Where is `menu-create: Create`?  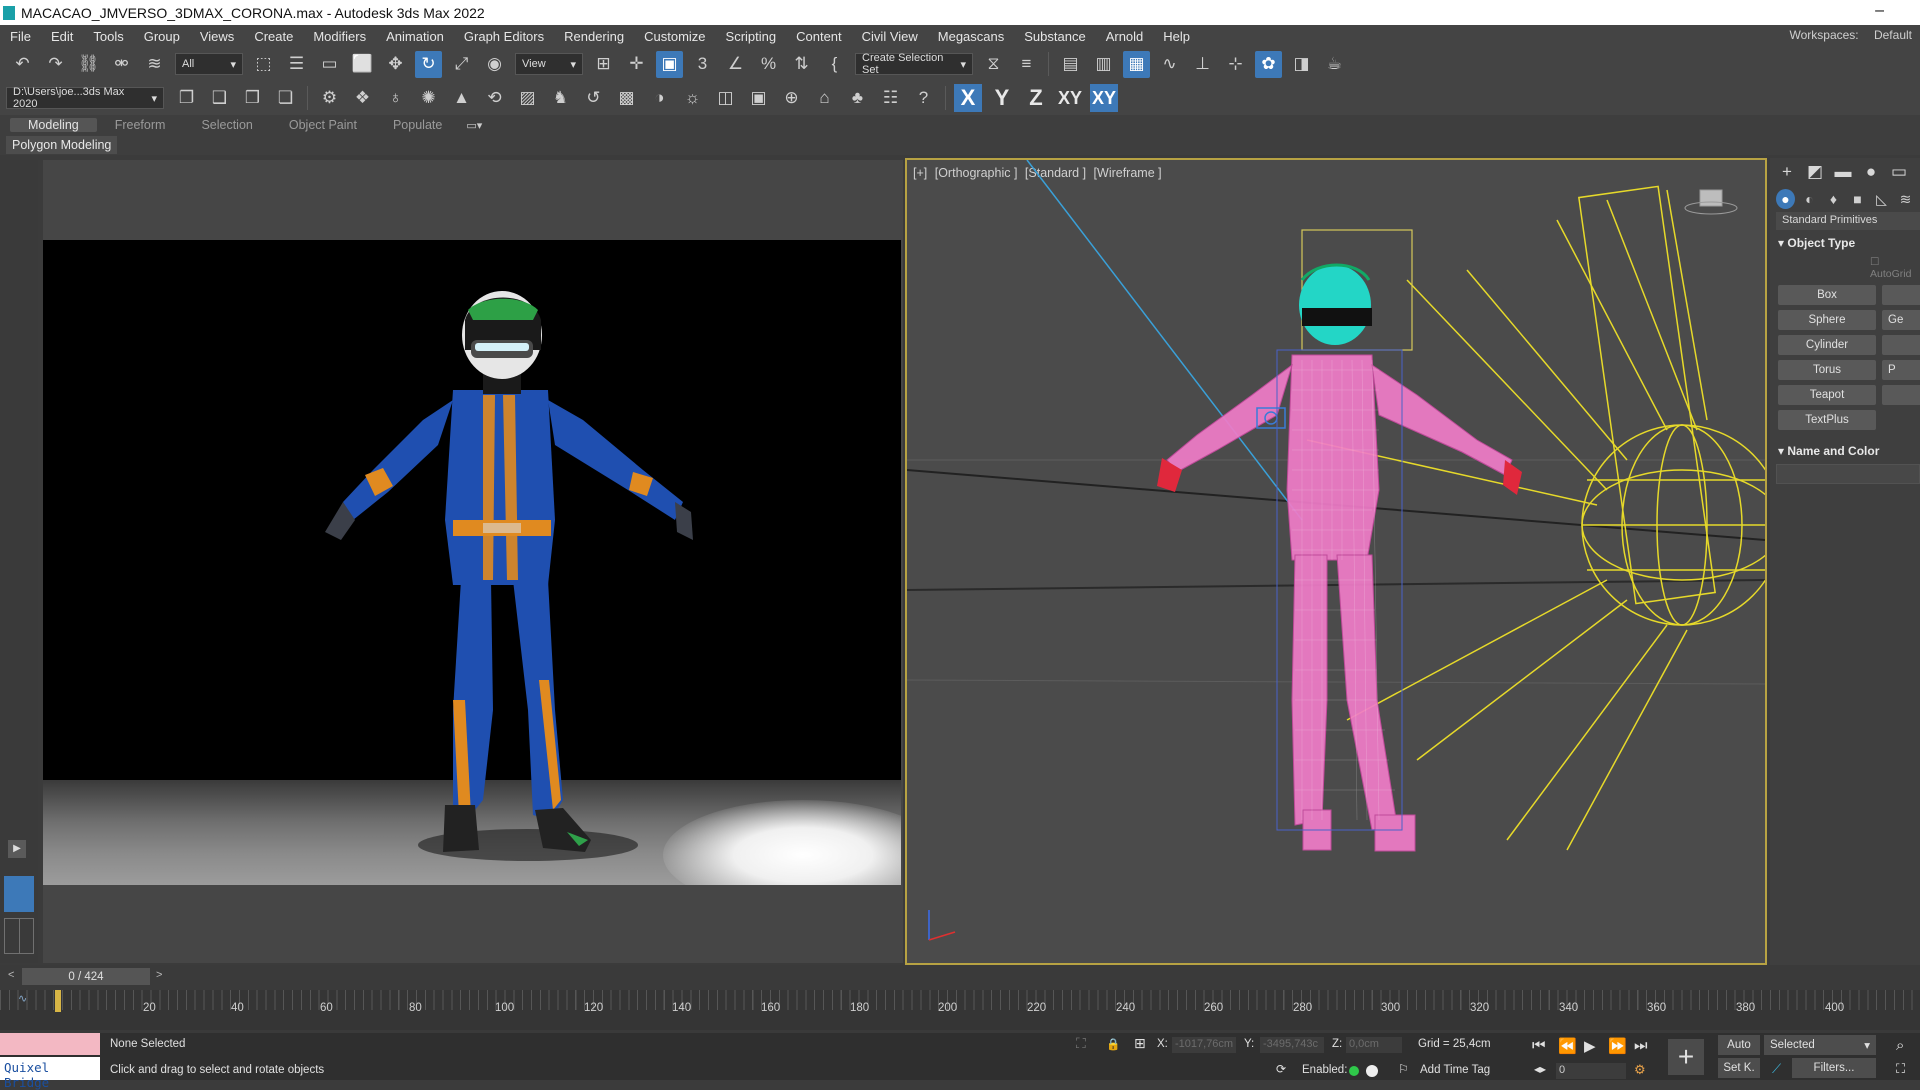 menu-create: Create is located at coordinates (273, 36).